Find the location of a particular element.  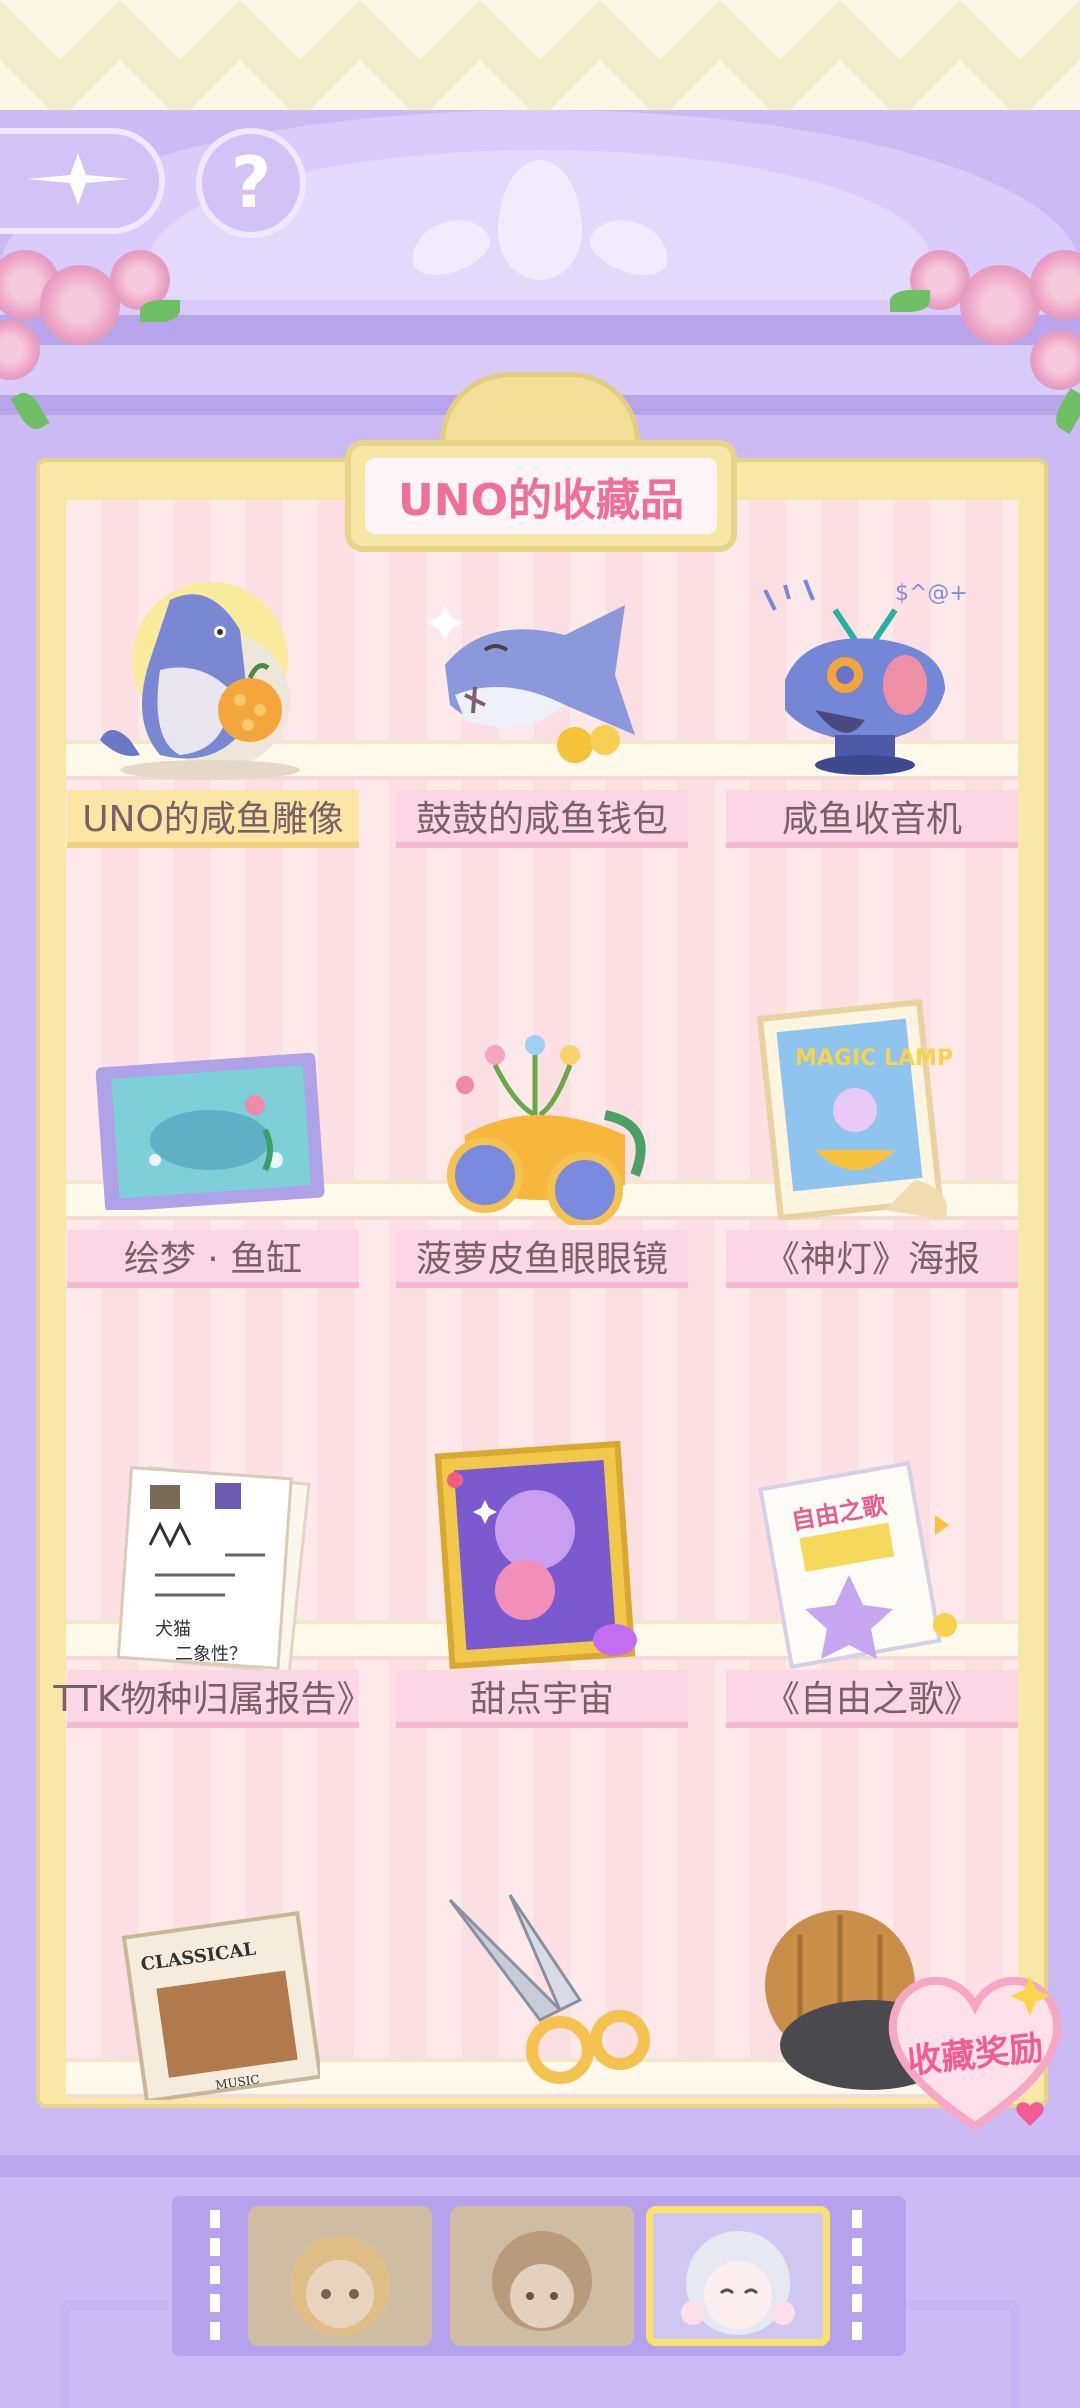

collection-item-1-label: UNO的咸鱼雕像 is located at coordinates (213, 819).